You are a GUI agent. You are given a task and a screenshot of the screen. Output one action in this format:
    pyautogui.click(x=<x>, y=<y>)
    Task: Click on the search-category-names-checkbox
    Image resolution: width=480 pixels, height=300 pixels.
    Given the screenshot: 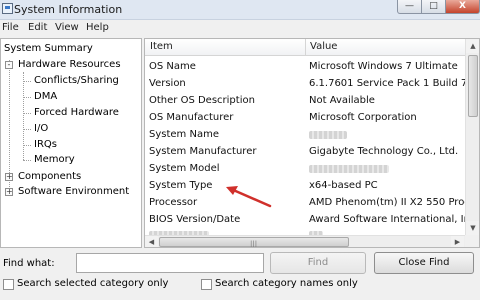 What is the action you would take?
    pyautogui.click(x=206, y=284)
    